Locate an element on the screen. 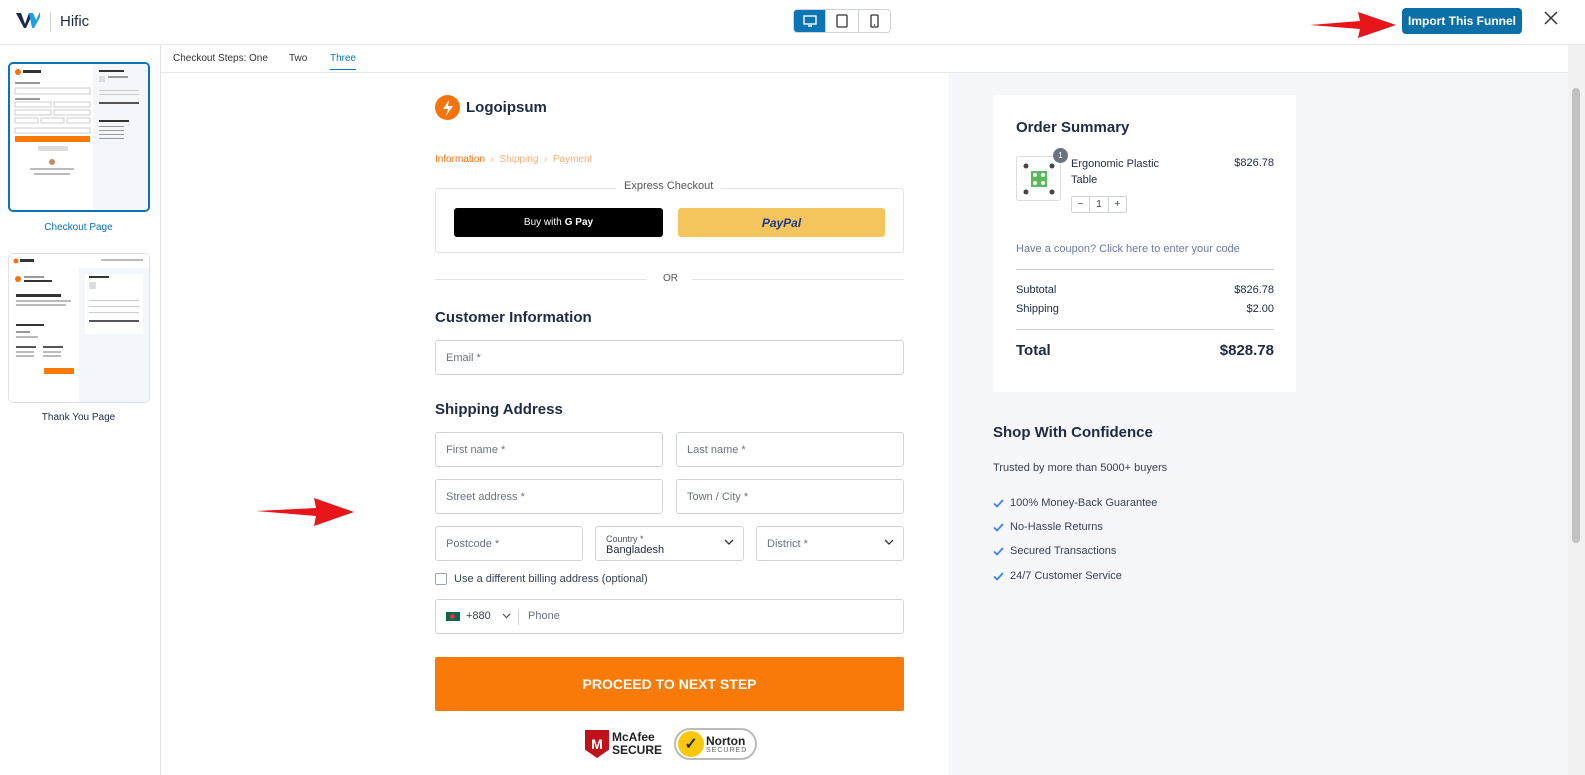 Image resolution: width=1585 pixels, height=775 pixels. tablet-icon is located at coordinates (842, 21).